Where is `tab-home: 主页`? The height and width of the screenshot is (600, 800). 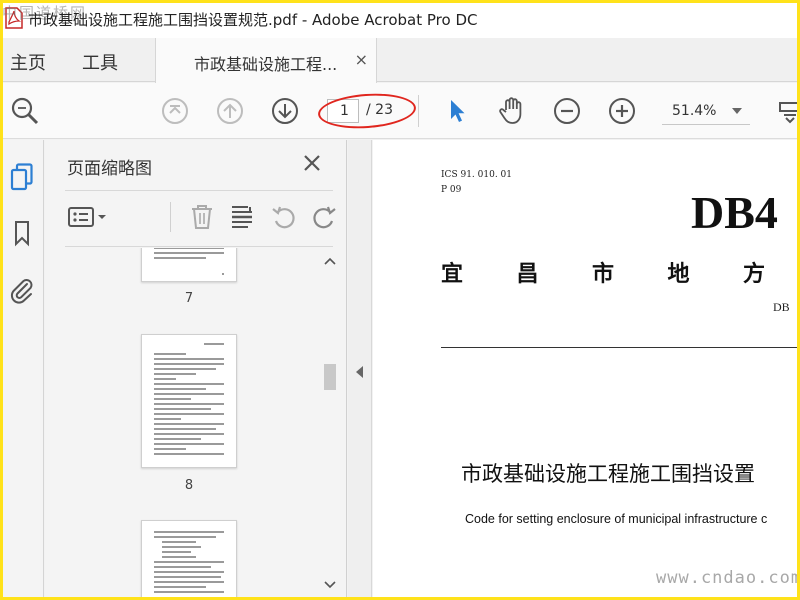 tab-home: 主页 is located at coordinates (28, 62).